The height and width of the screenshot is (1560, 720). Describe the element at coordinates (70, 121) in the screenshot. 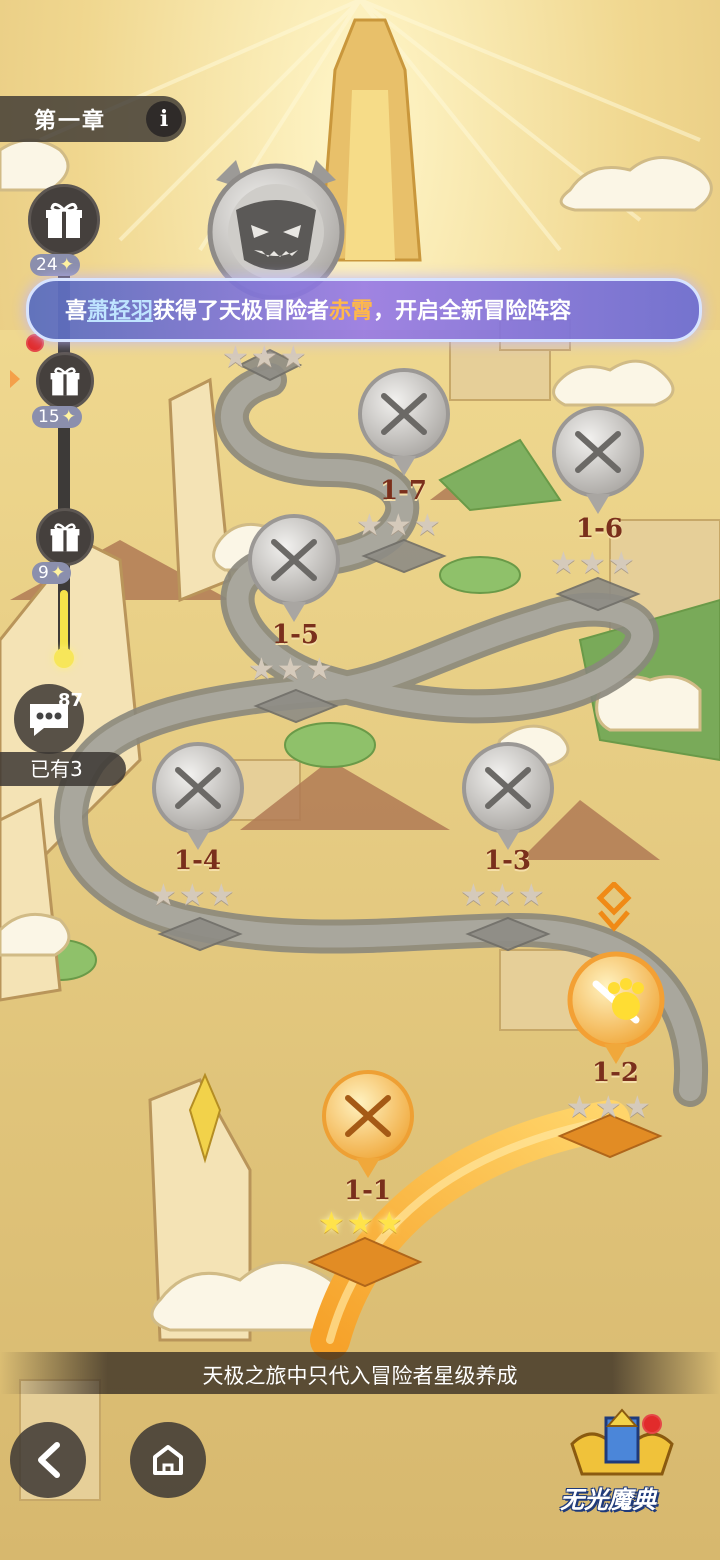

I see `chapter-title: 第一章` at that location.